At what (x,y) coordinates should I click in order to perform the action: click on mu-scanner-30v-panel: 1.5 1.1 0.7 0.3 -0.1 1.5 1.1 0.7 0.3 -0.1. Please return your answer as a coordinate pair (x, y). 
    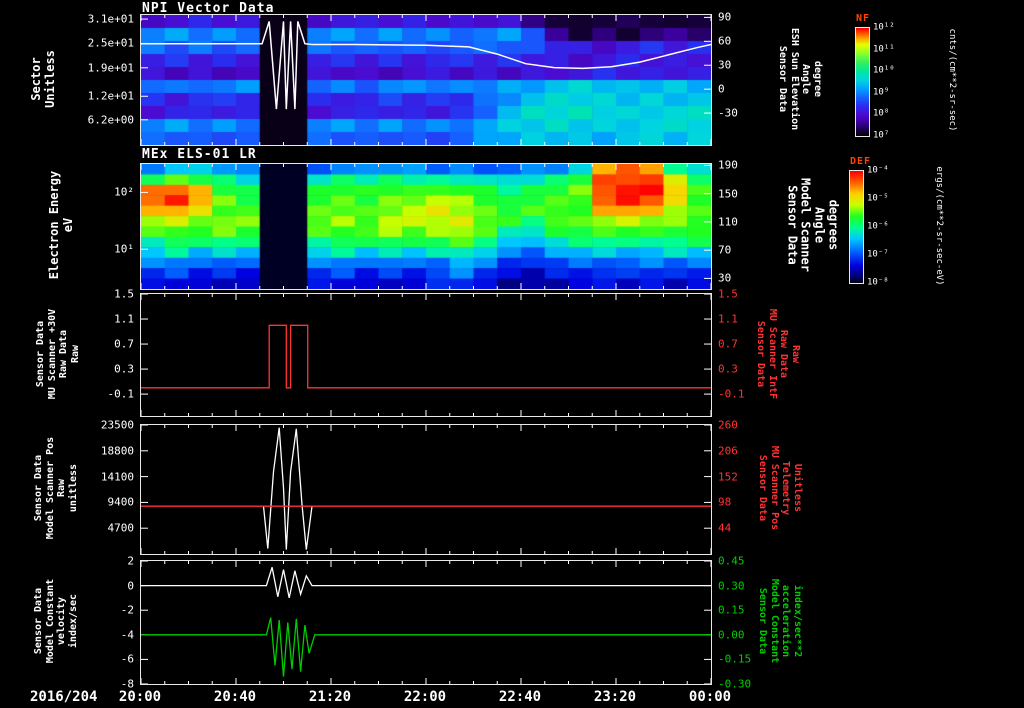
    Looking at the image, I should click on (426, 353).